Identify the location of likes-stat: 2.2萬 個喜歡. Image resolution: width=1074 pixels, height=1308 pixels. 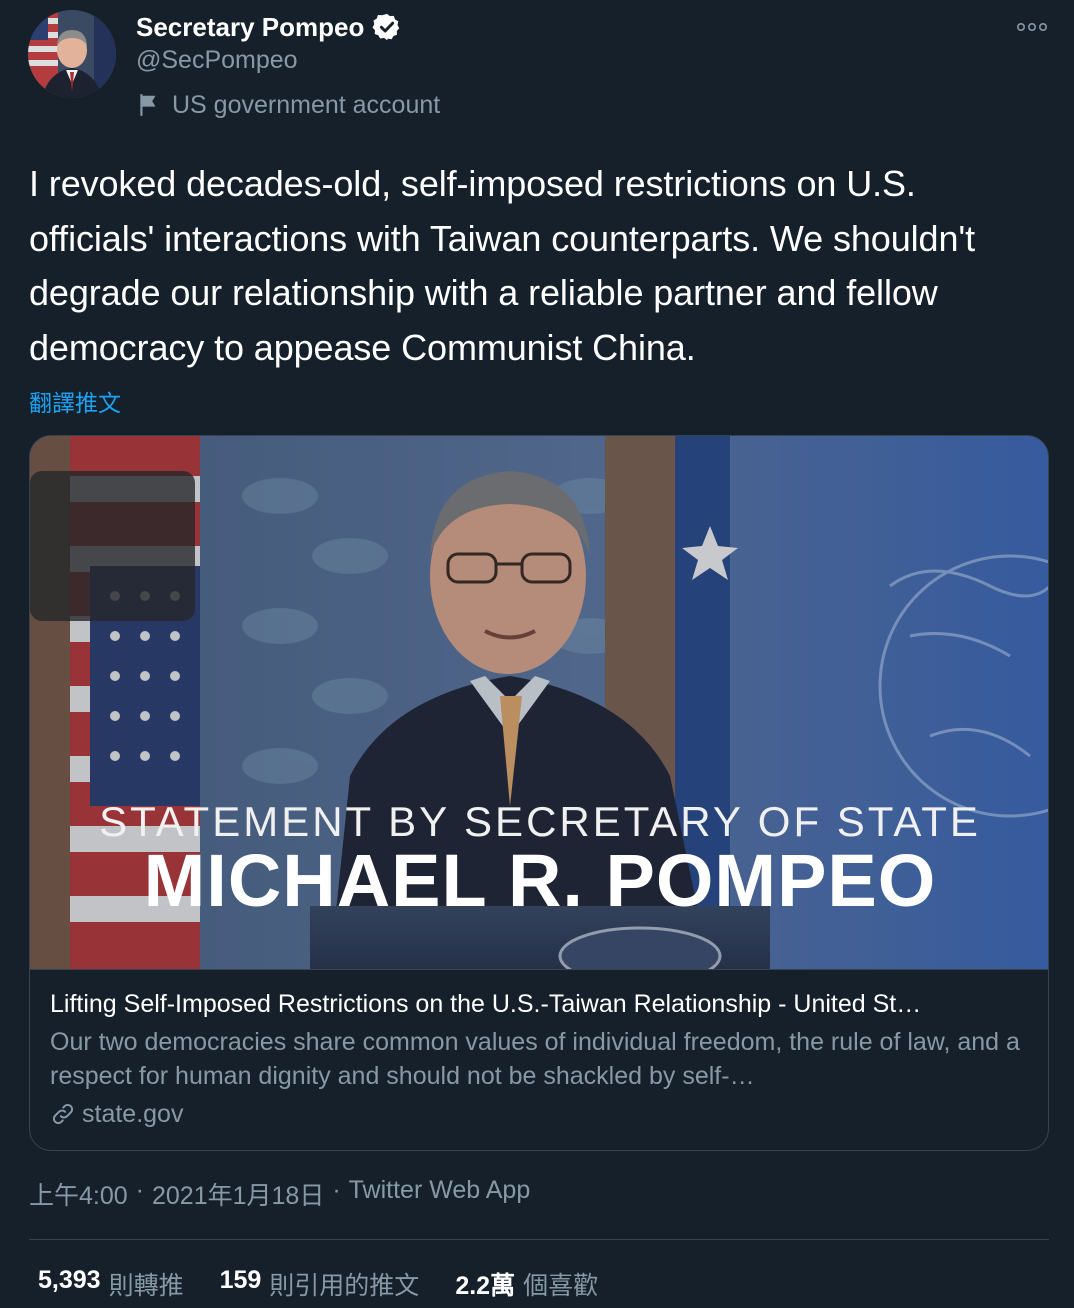
(526, 1284).